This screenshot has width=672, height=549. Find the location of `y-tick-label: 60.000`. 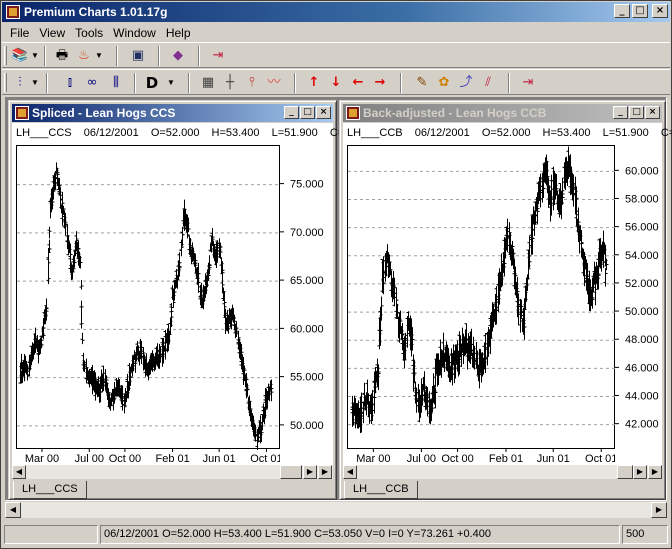

y-tick-label: 60.000 is located at coordinates (307, 329).